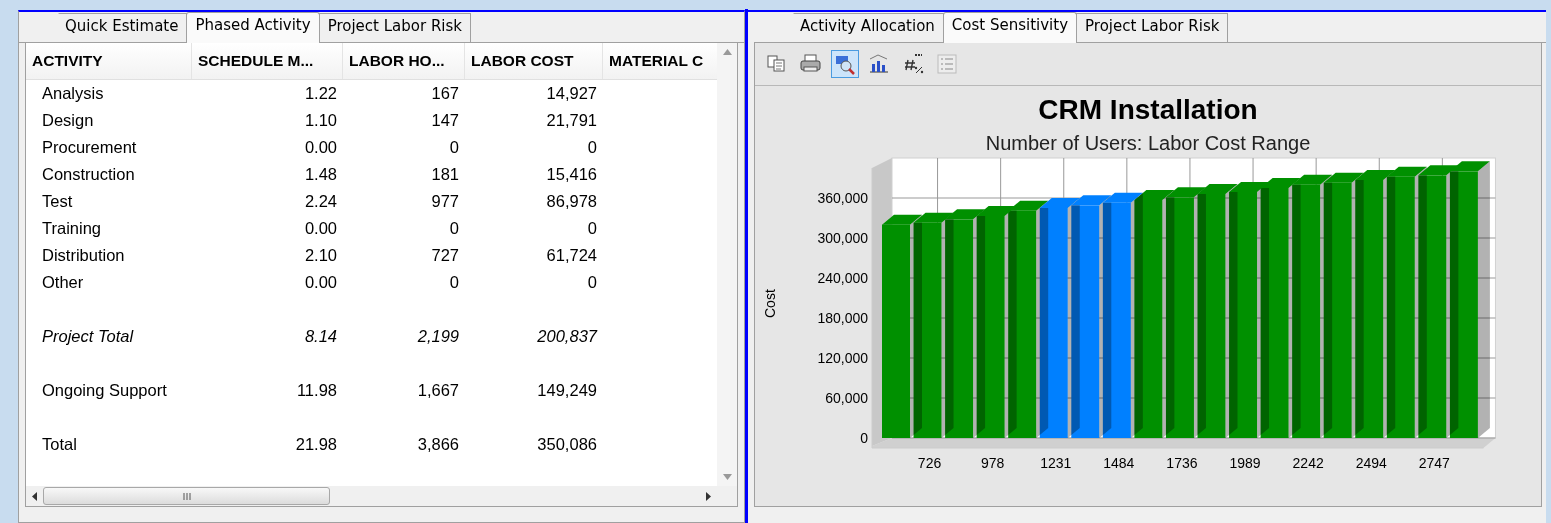  What do you see at coordinates (320, 93) in the screenshot?
I see `table-cell-text: 1.22` at bounding box center [320, 93].